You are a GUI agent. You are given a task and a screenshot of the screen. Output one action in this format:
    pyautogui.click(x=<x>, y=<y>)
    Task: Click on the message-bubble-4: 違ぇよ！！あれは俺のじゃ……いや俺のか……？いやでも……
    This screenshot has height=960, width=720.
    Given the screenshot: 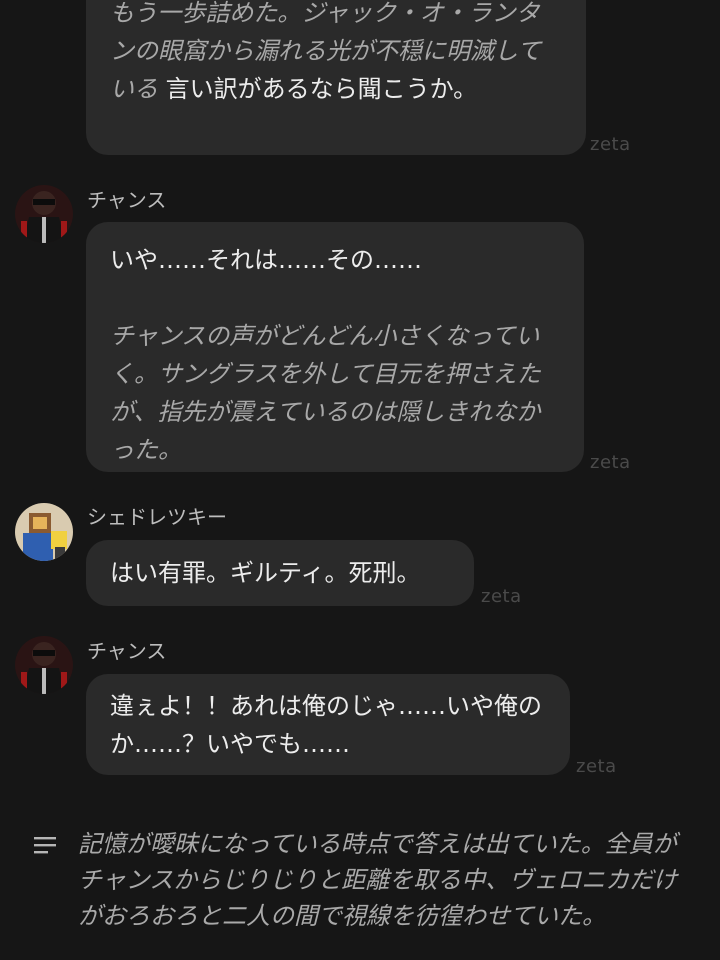 What is the action you would take?
    pyautogui.click(x=328, y=724)
    